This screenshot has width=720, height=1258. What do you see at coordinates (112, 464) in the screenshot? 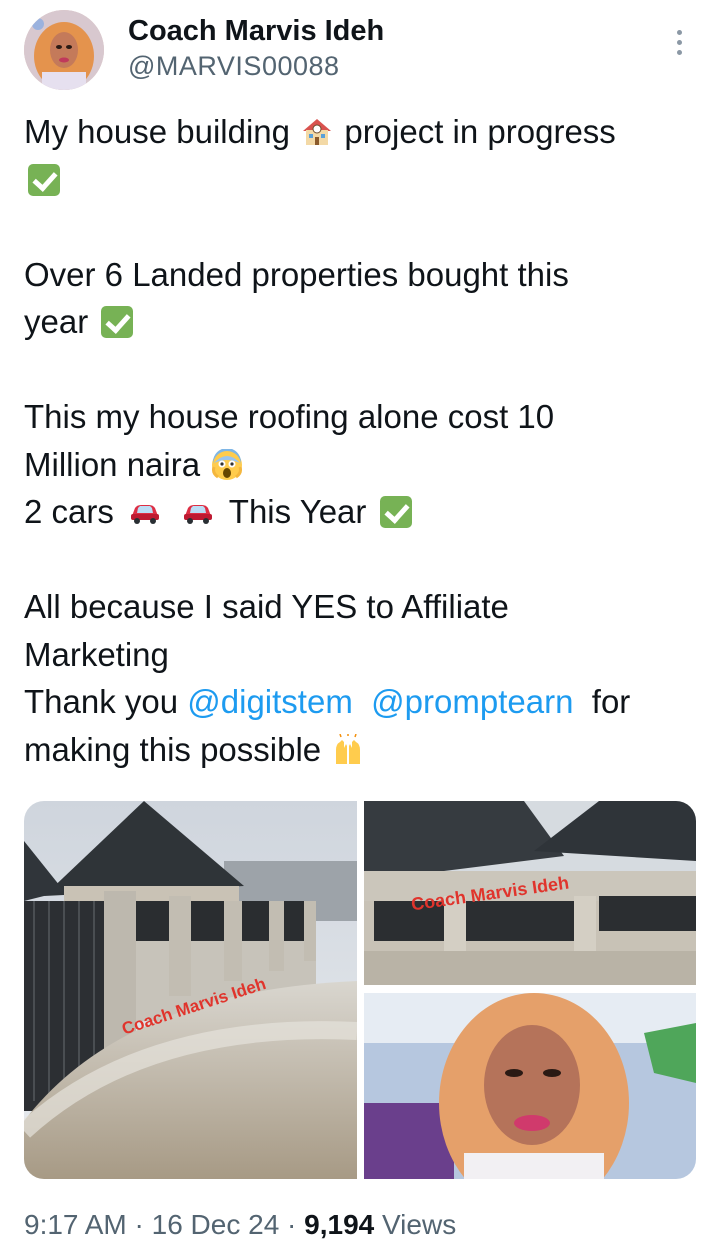
I see `tweet-text-segment: Million naira` at bounding box center [112, 464].